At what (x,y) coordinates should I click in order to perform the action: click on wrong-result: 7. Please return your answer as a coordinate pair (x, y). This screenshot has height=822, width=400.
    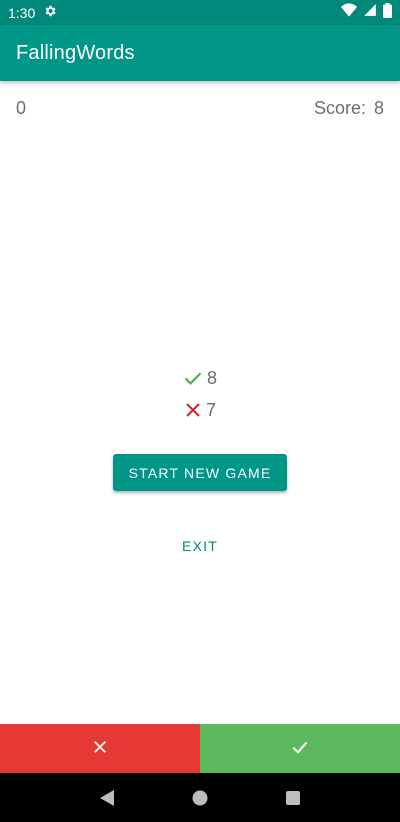
    Looking at the image, I should click on (200, 410).